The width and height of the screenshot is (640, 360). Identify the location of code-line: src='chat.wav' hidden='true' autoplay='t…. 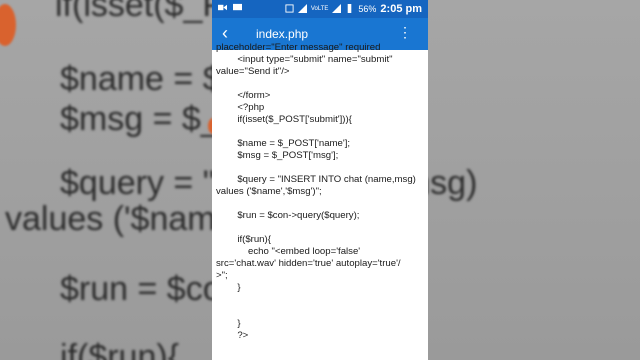
(308, 263).